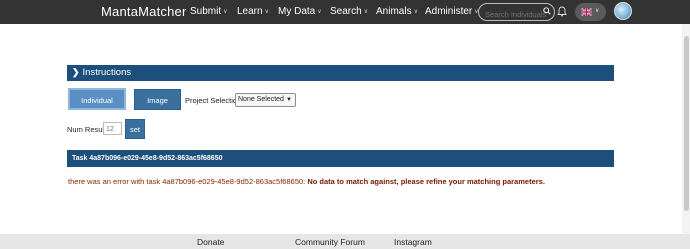 This screenshot has width=690, height=249. I want to click on nav-my-data-label: My Data, so click(297, 11).